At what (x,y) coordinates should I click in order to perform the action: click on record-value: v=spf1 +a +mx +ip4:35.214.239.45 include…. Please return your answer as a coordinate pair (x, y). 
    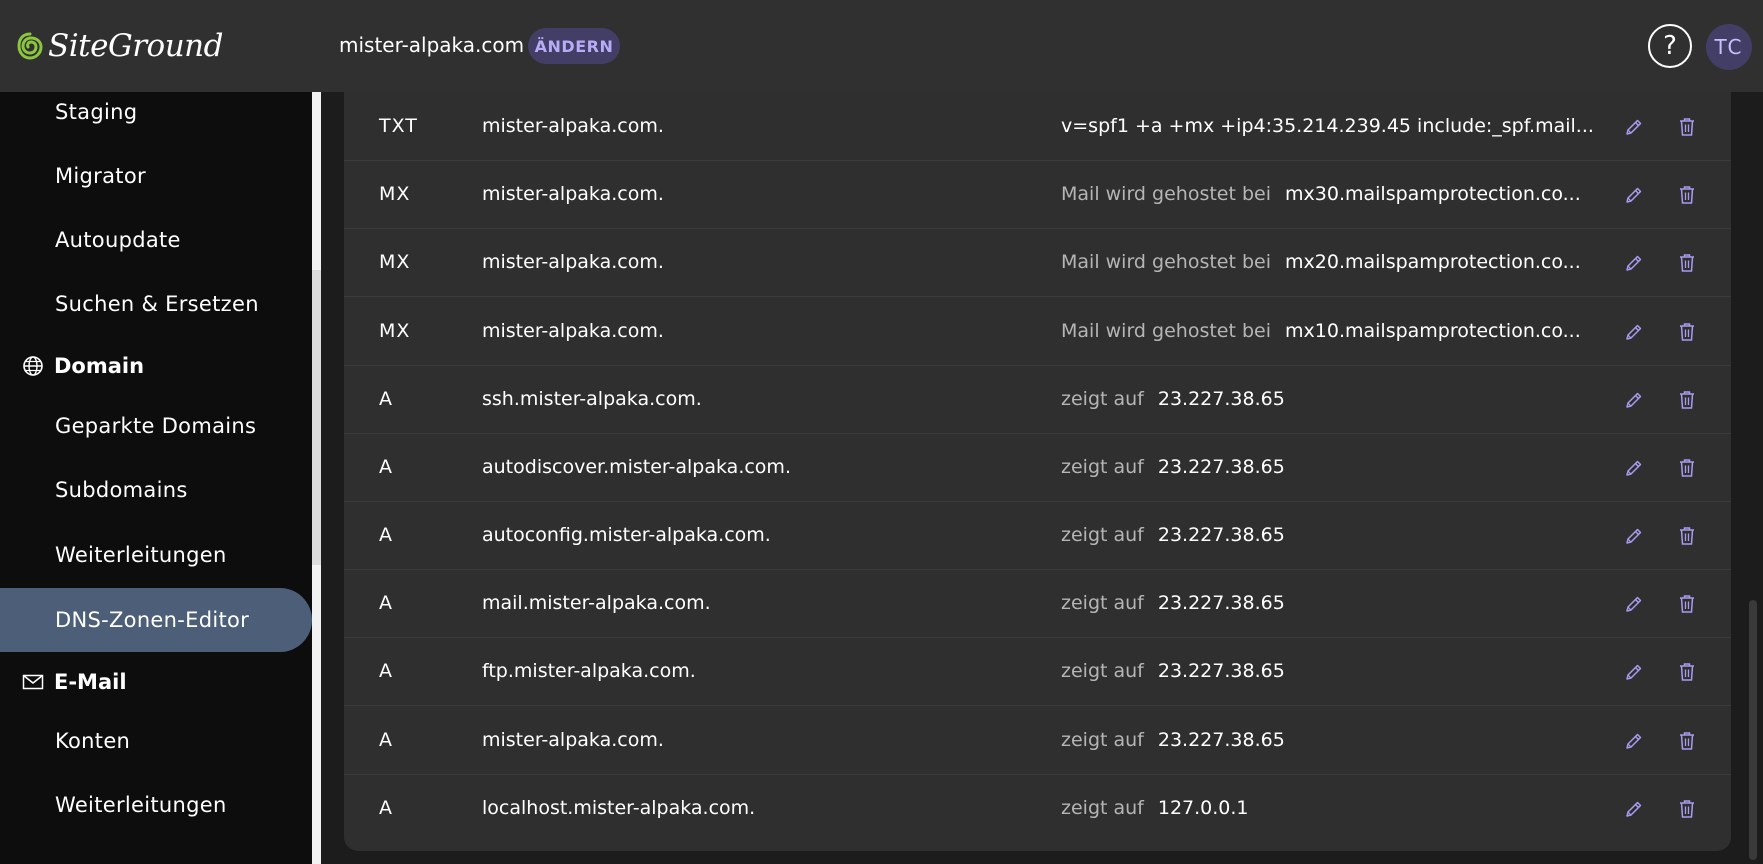
    Looking at the image, I should click on (1331, 126).